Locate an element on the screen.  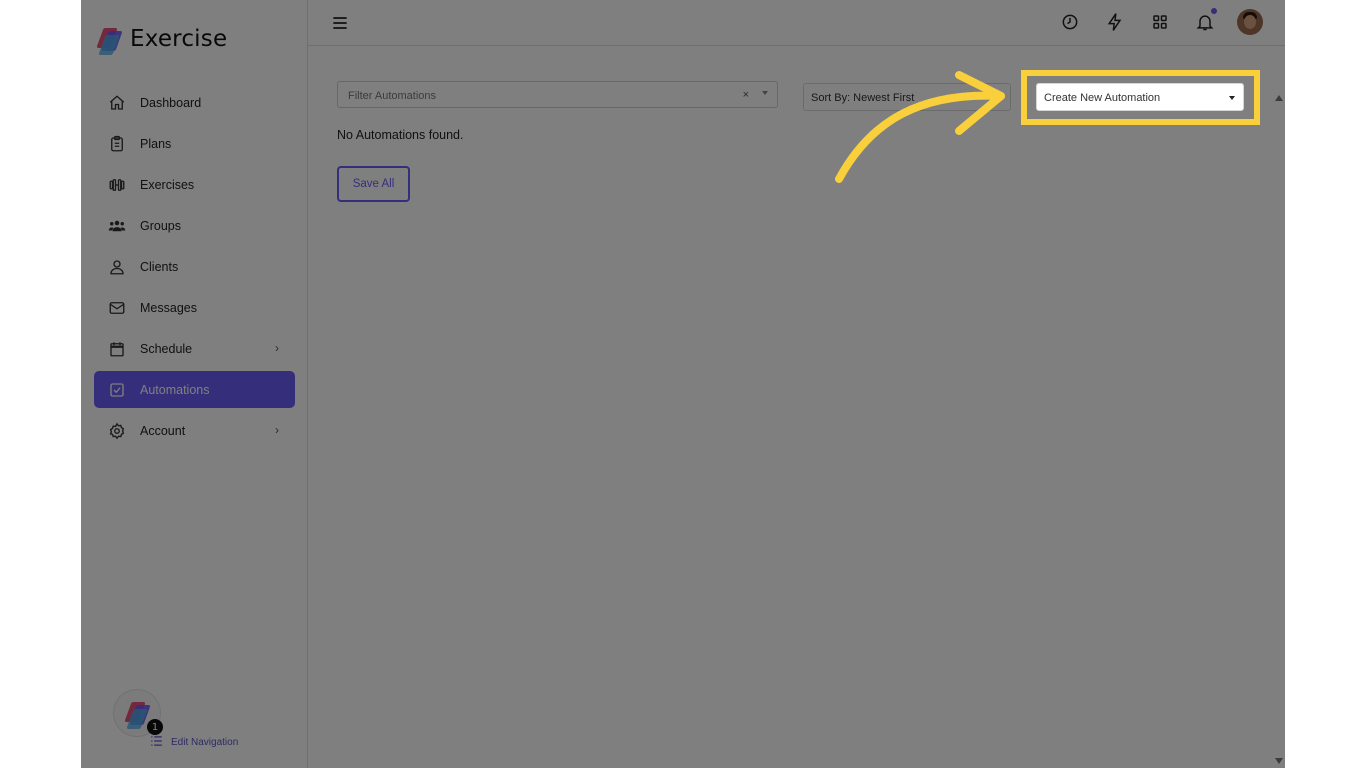
sidebar-item-dashboard: Dashboard is located at coordinates (194, 102).